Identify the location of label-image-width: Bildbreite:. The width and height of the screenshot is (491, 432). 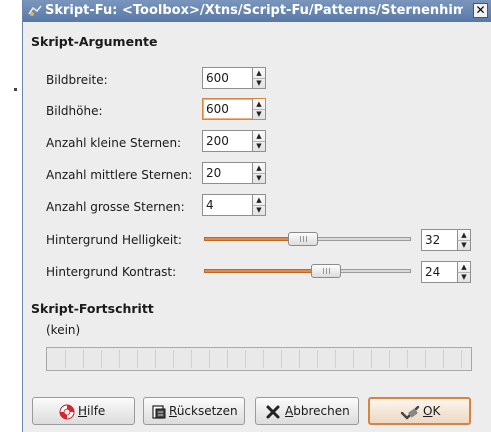
(77, 80).